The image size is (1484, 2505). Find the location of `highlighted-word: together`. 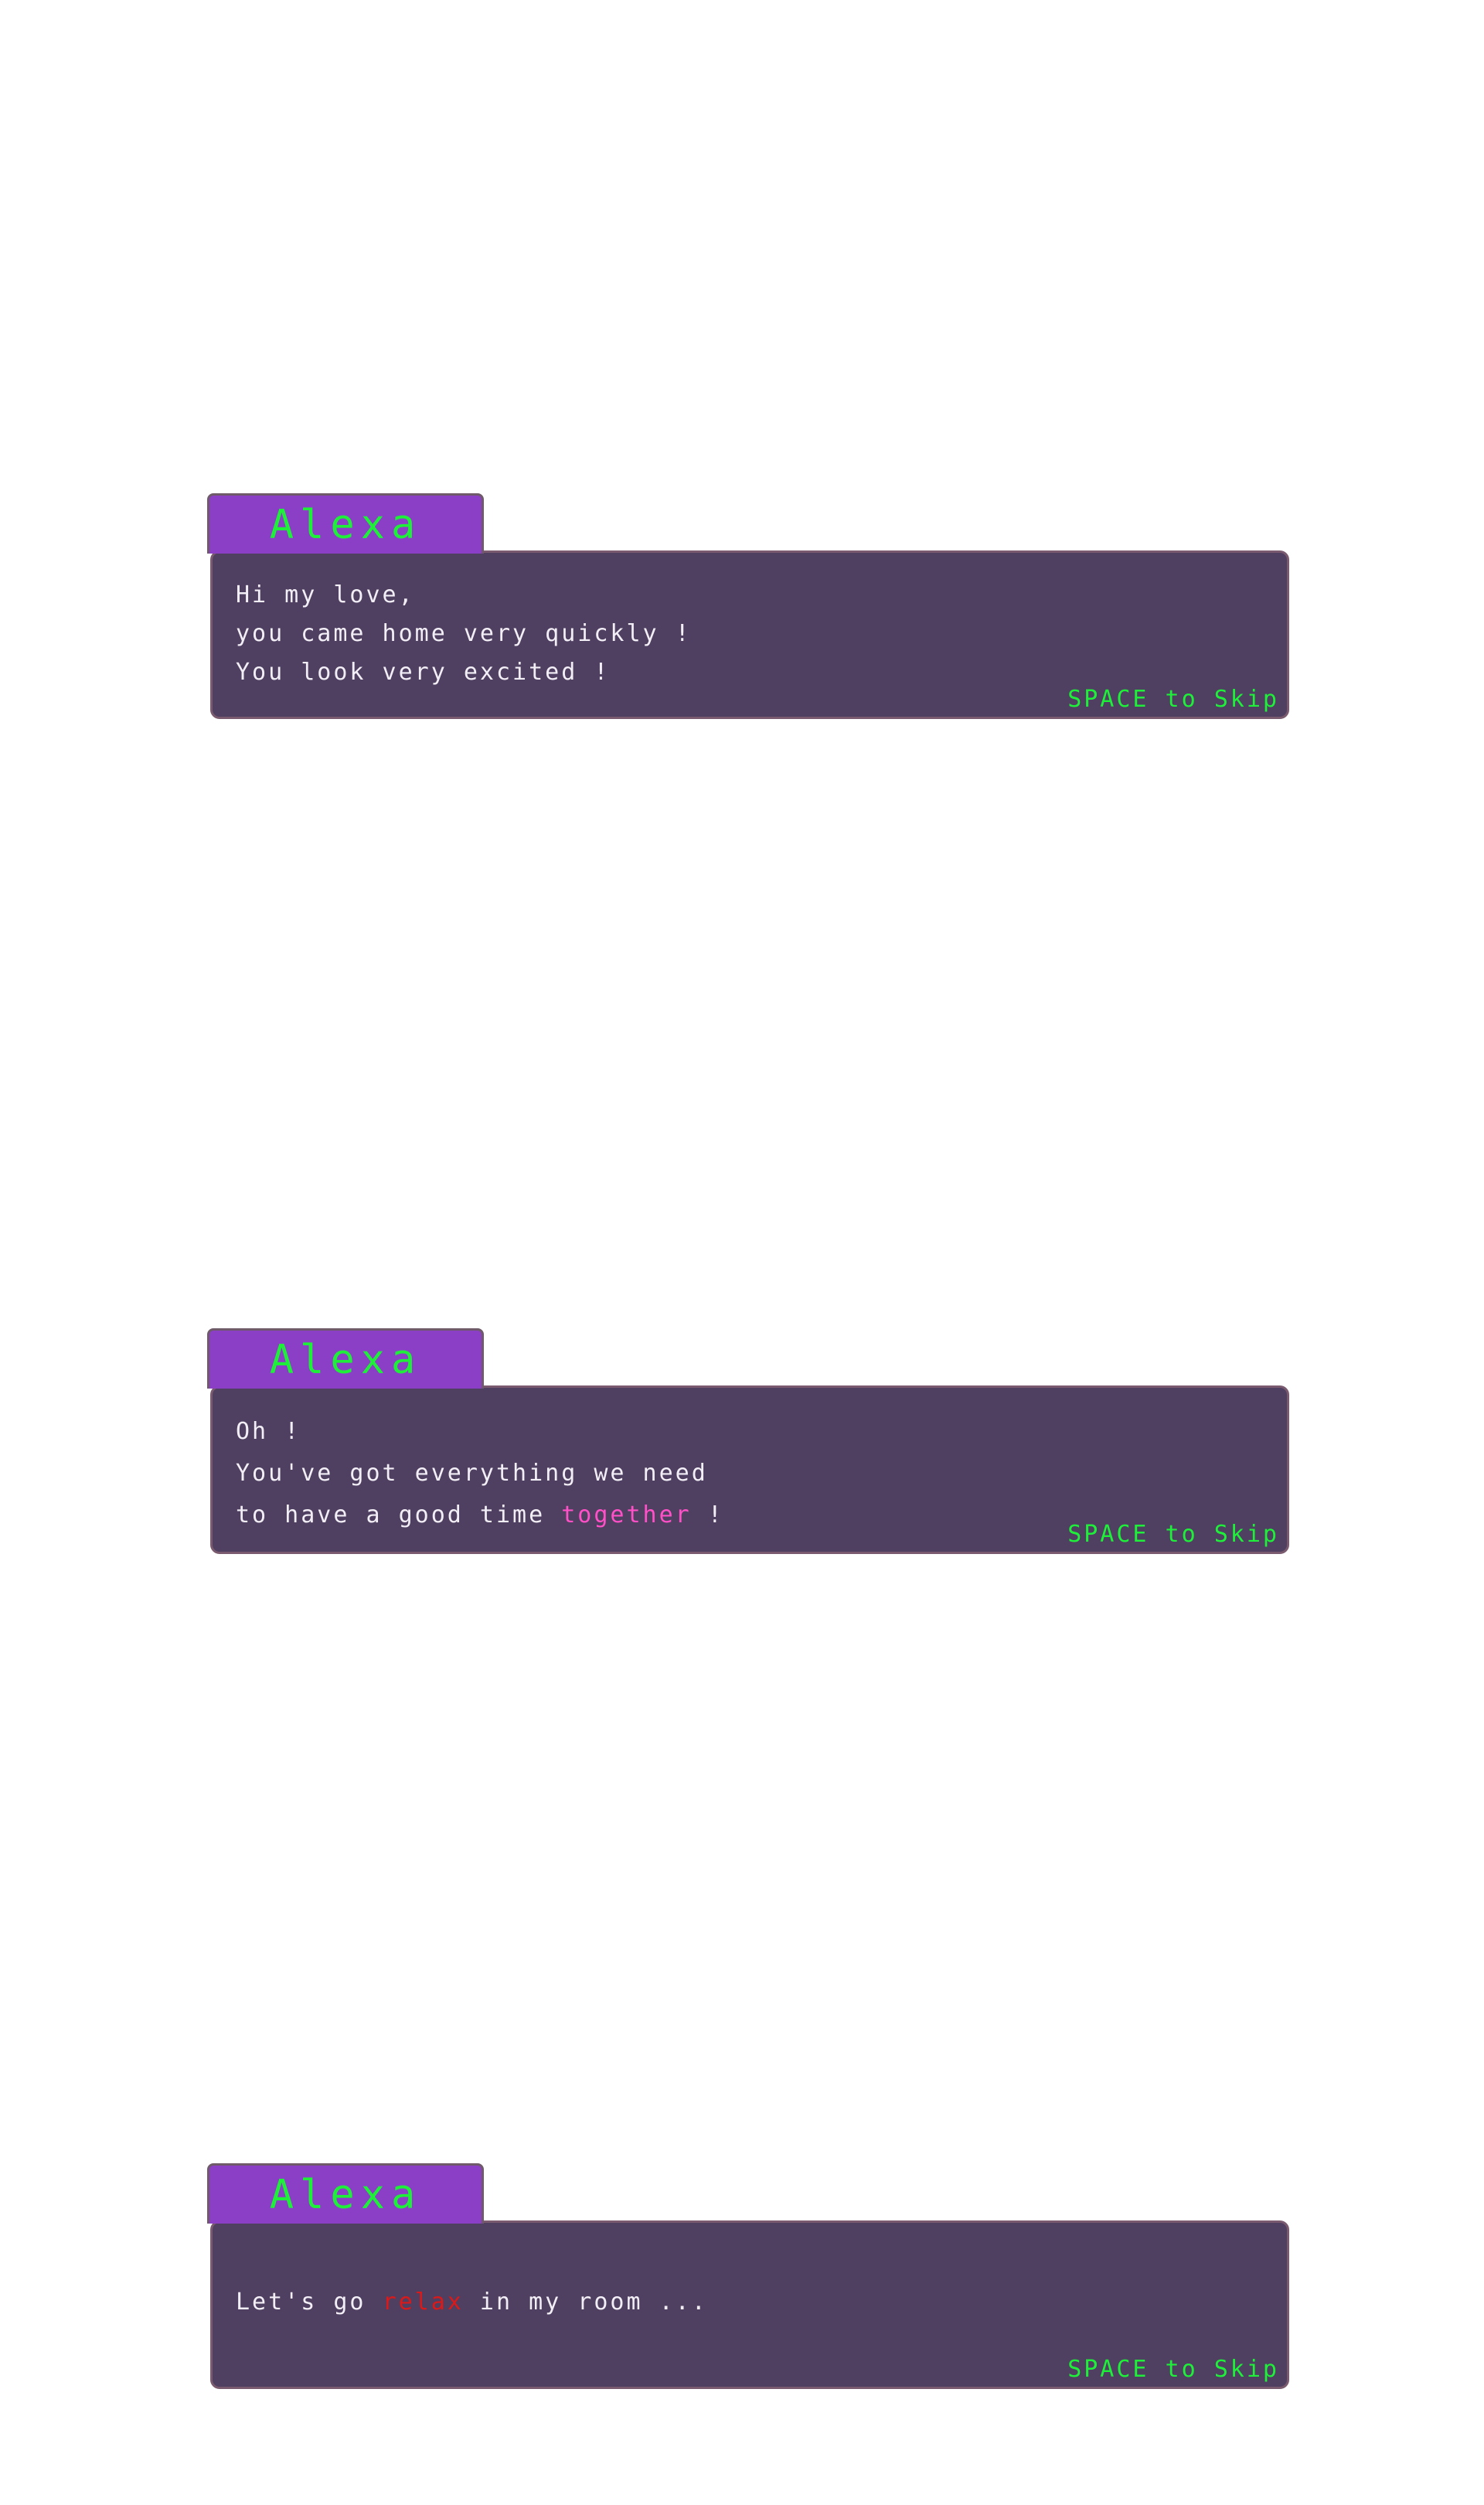

highlighted-word: together is located at coordinates (626, 1515).